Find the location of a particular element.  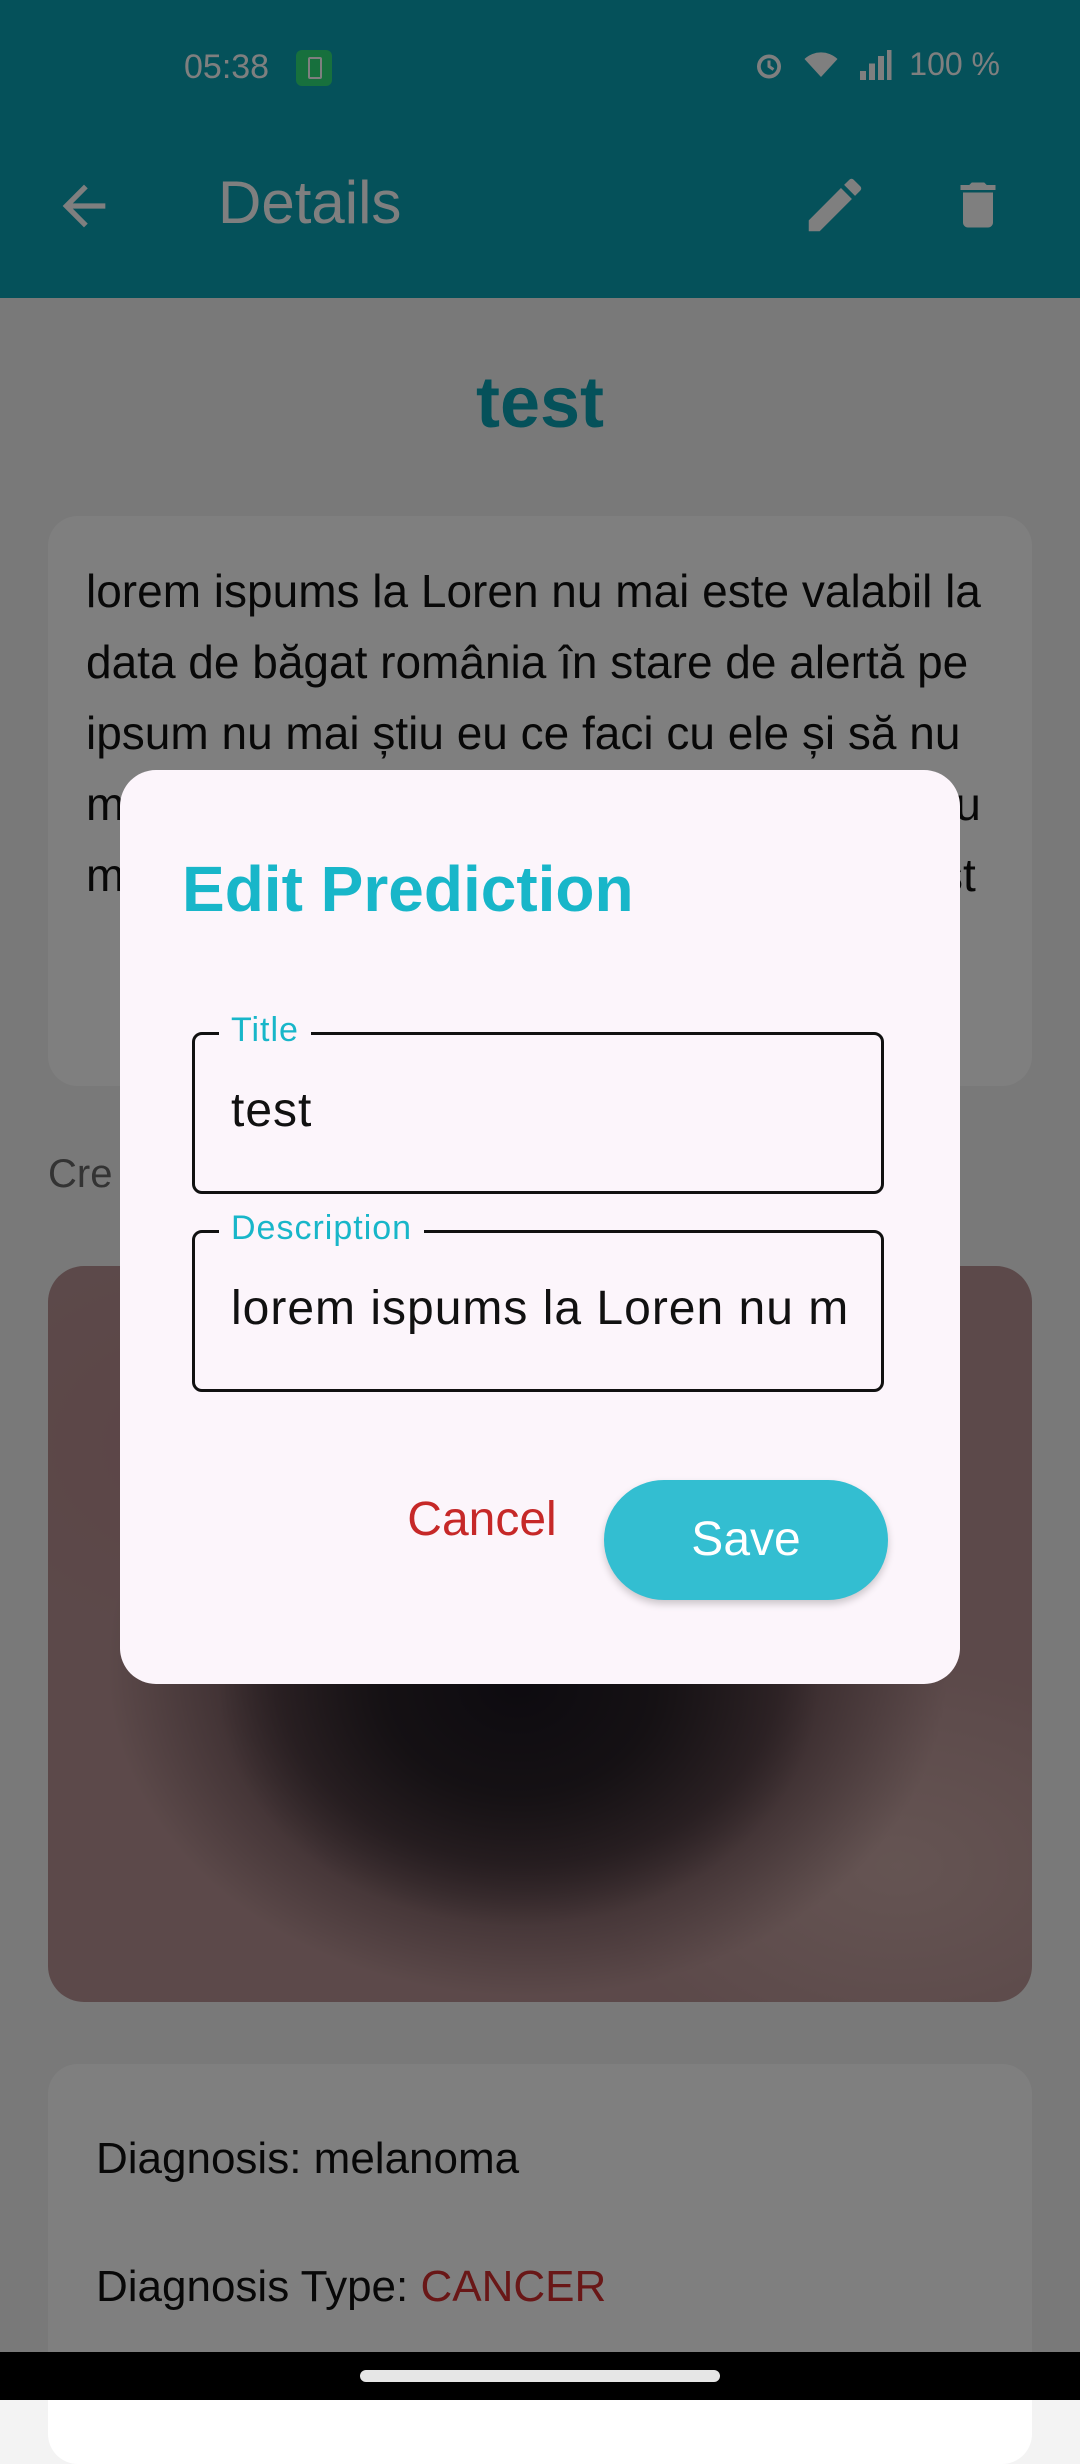

title-input: test is located at coordinates (541, 1110).